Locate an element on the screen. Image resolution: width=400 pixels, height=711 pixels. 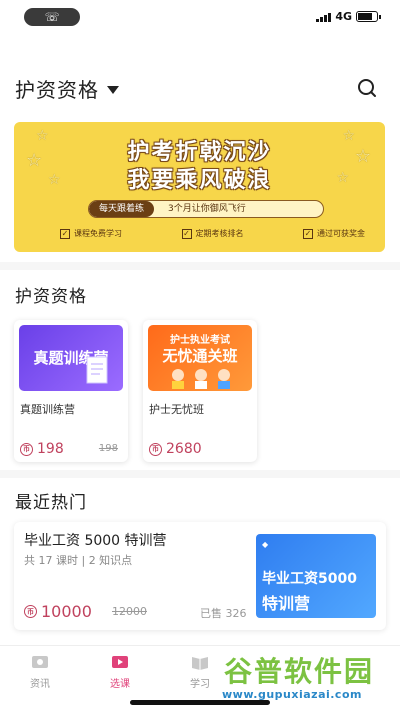
status-bar: ☏ 4G is located at coordinates (200, 17).